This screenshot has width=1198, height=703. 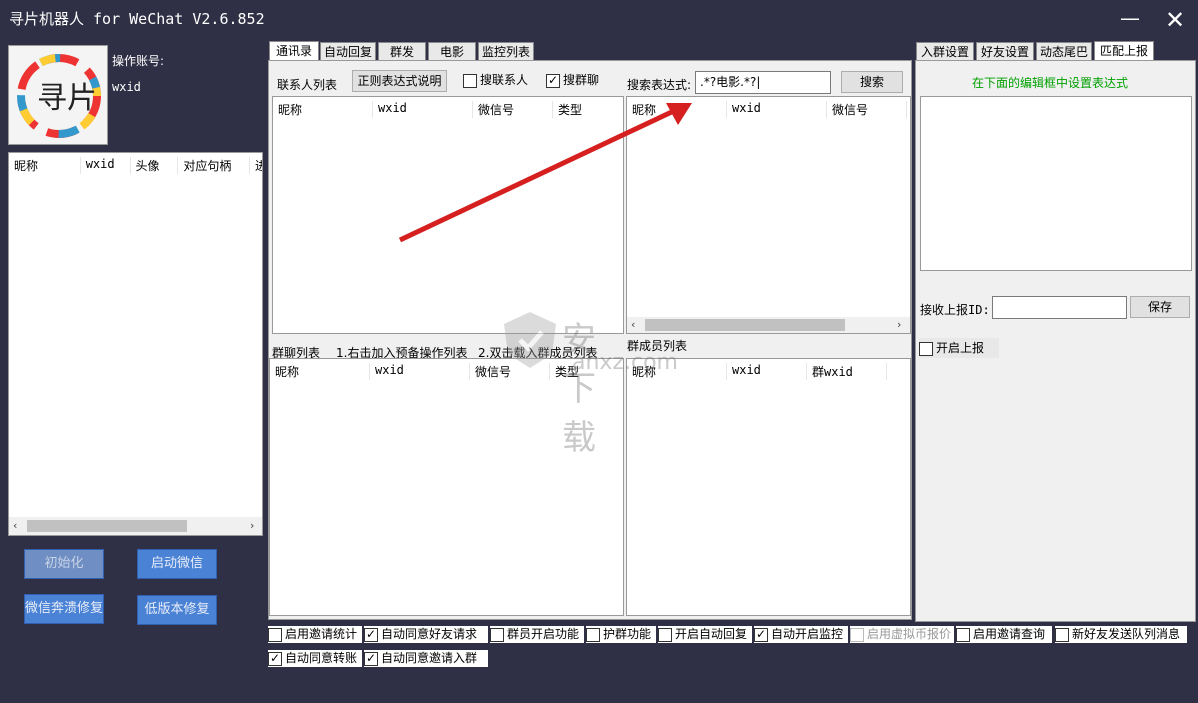 I want to click on enable-report-checkbox: 开启上报, so click(x=959, y=348).